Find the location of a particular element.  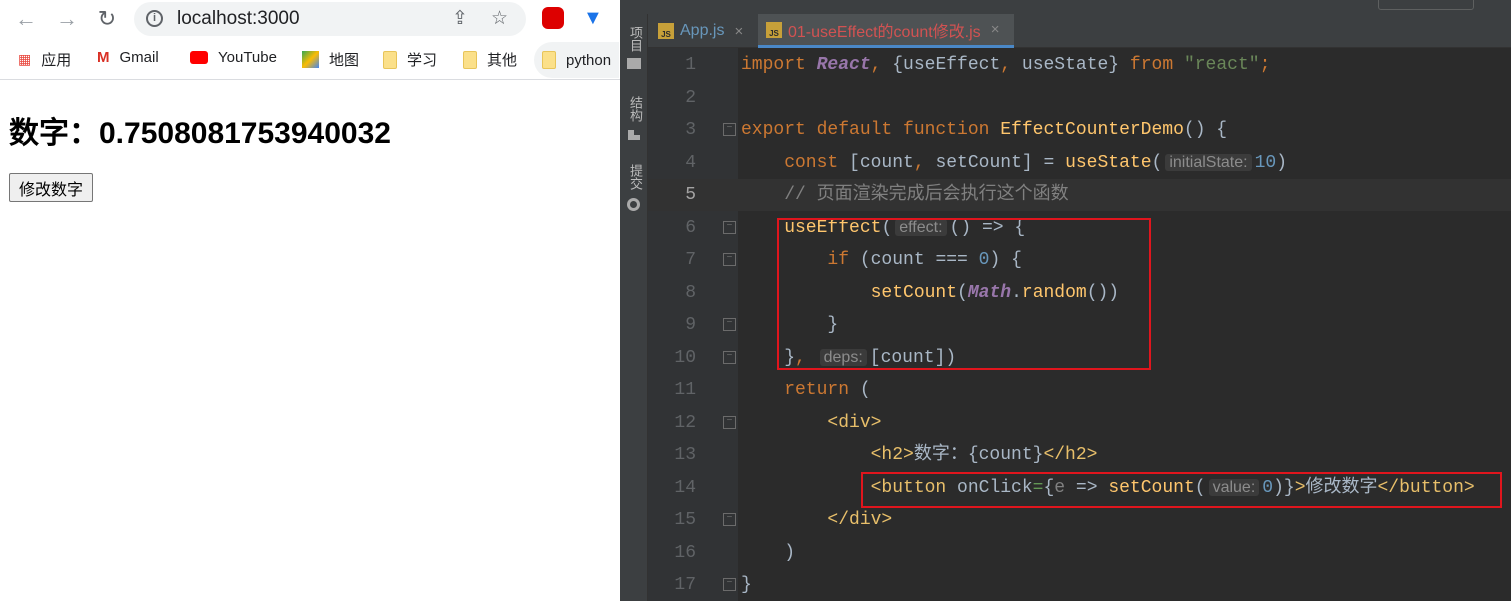

code-token: ( is located at coordinates (865, 390).